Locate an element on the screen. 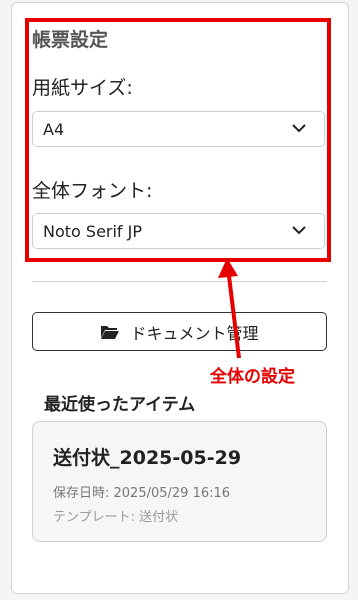 The image size is (358, 600). divider is located at coordinates (179, 281).